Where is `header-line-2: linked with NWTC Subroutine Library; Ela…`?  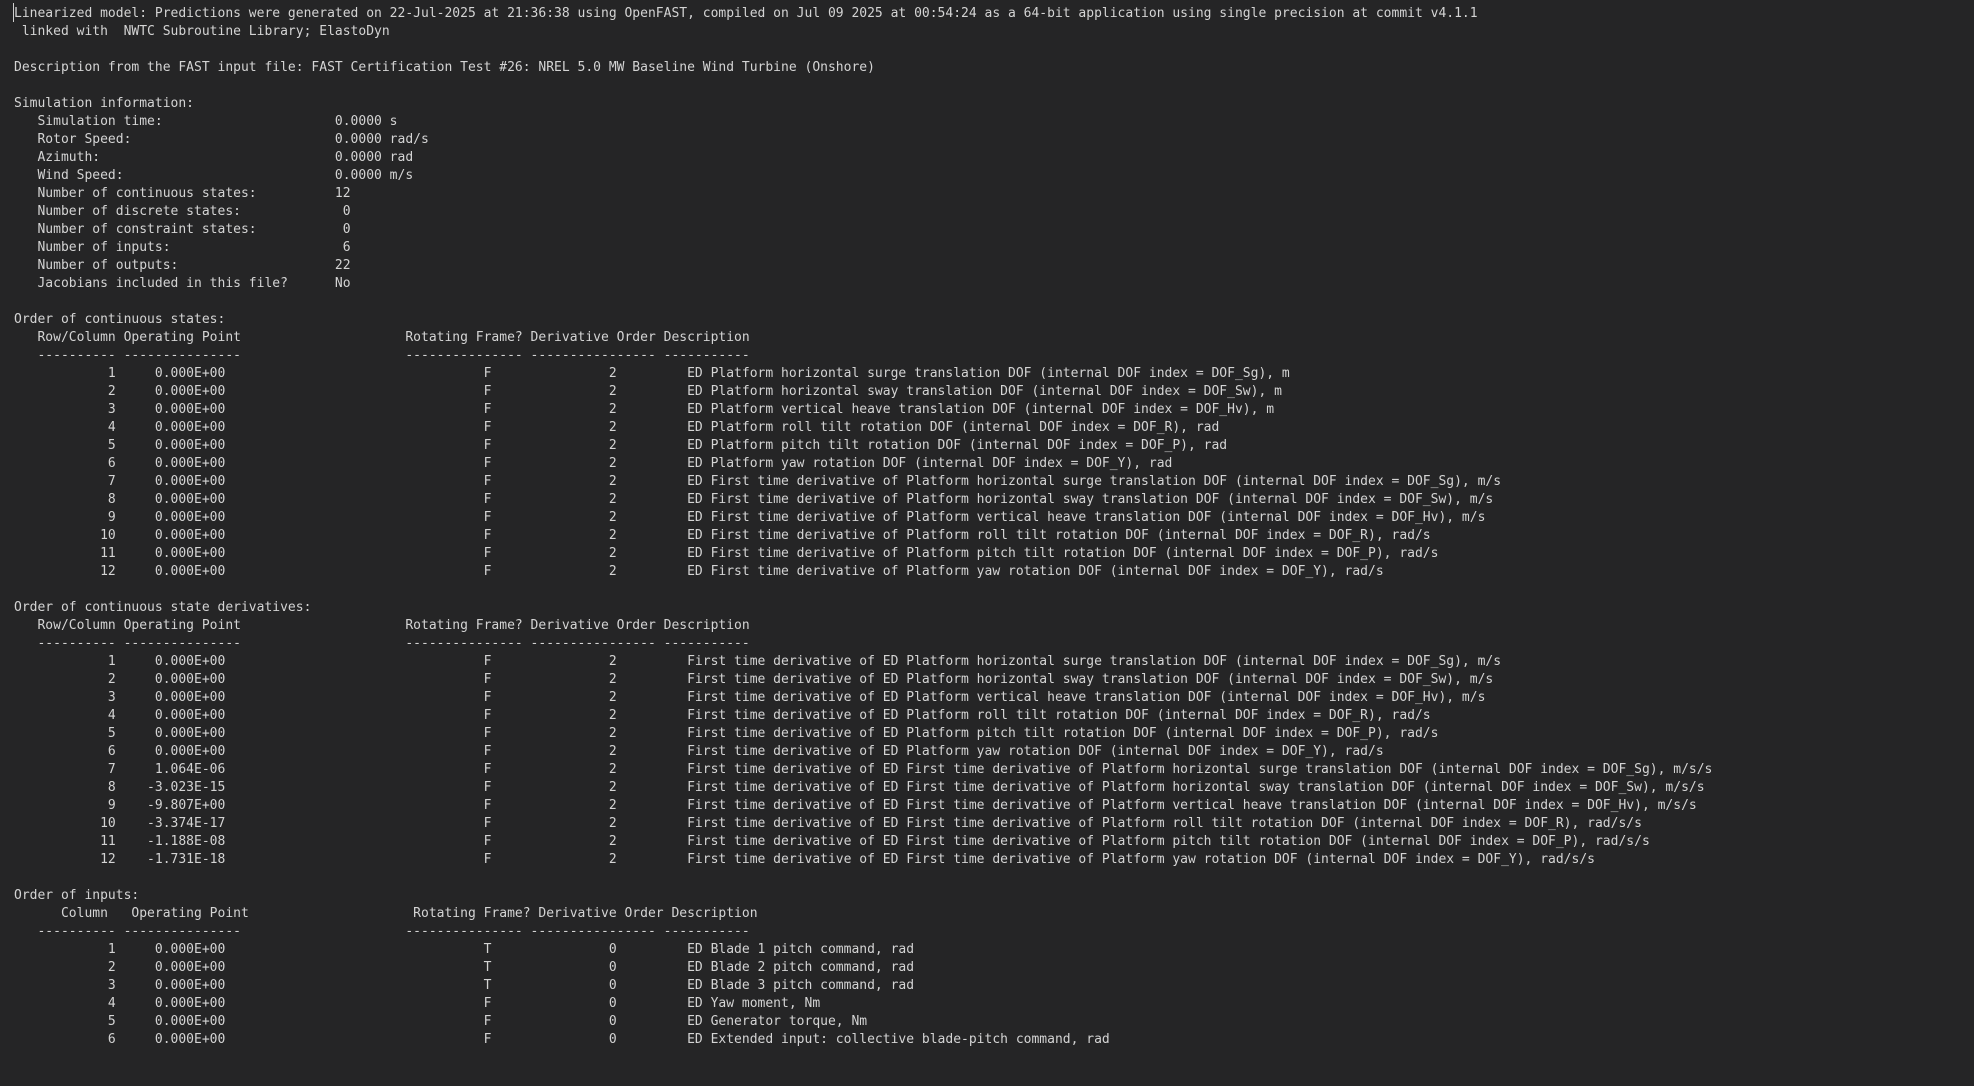
header-line-2: linked with NWTC Subroutine Library; Ela… is located at coordinates (202, 31).